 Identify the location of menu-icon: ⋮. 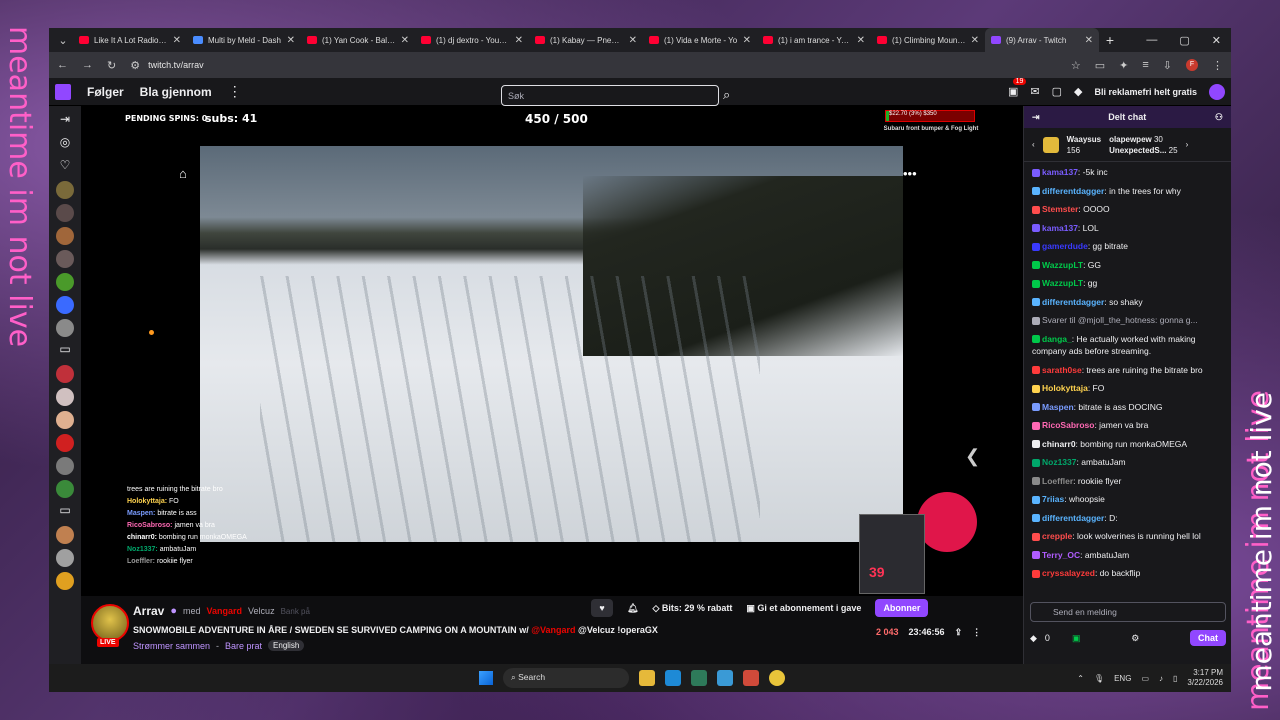
(1217, 65).